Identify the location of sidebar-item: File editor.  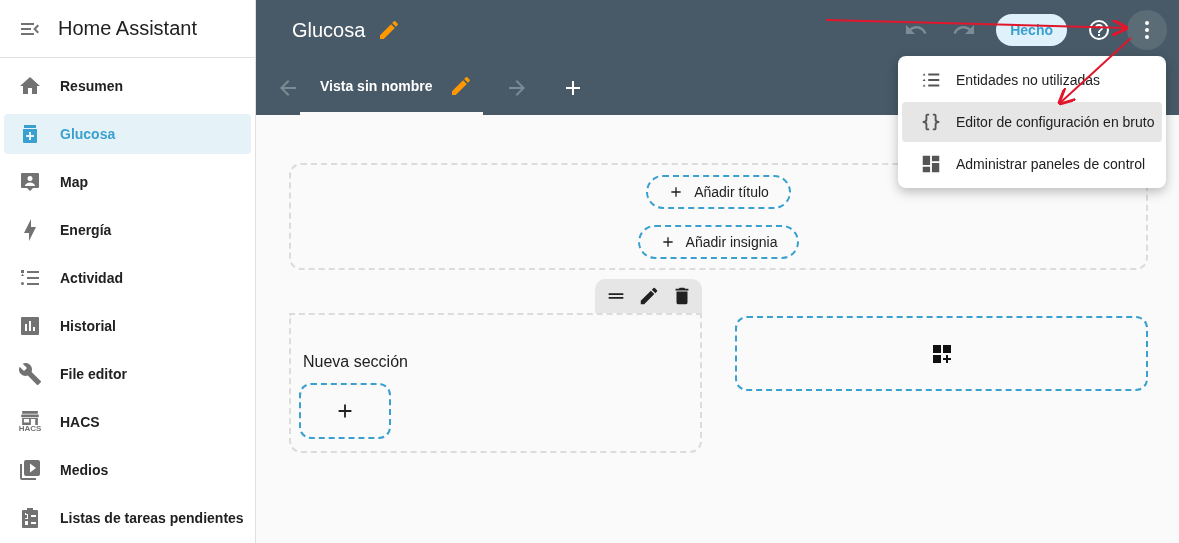
(127, 374).